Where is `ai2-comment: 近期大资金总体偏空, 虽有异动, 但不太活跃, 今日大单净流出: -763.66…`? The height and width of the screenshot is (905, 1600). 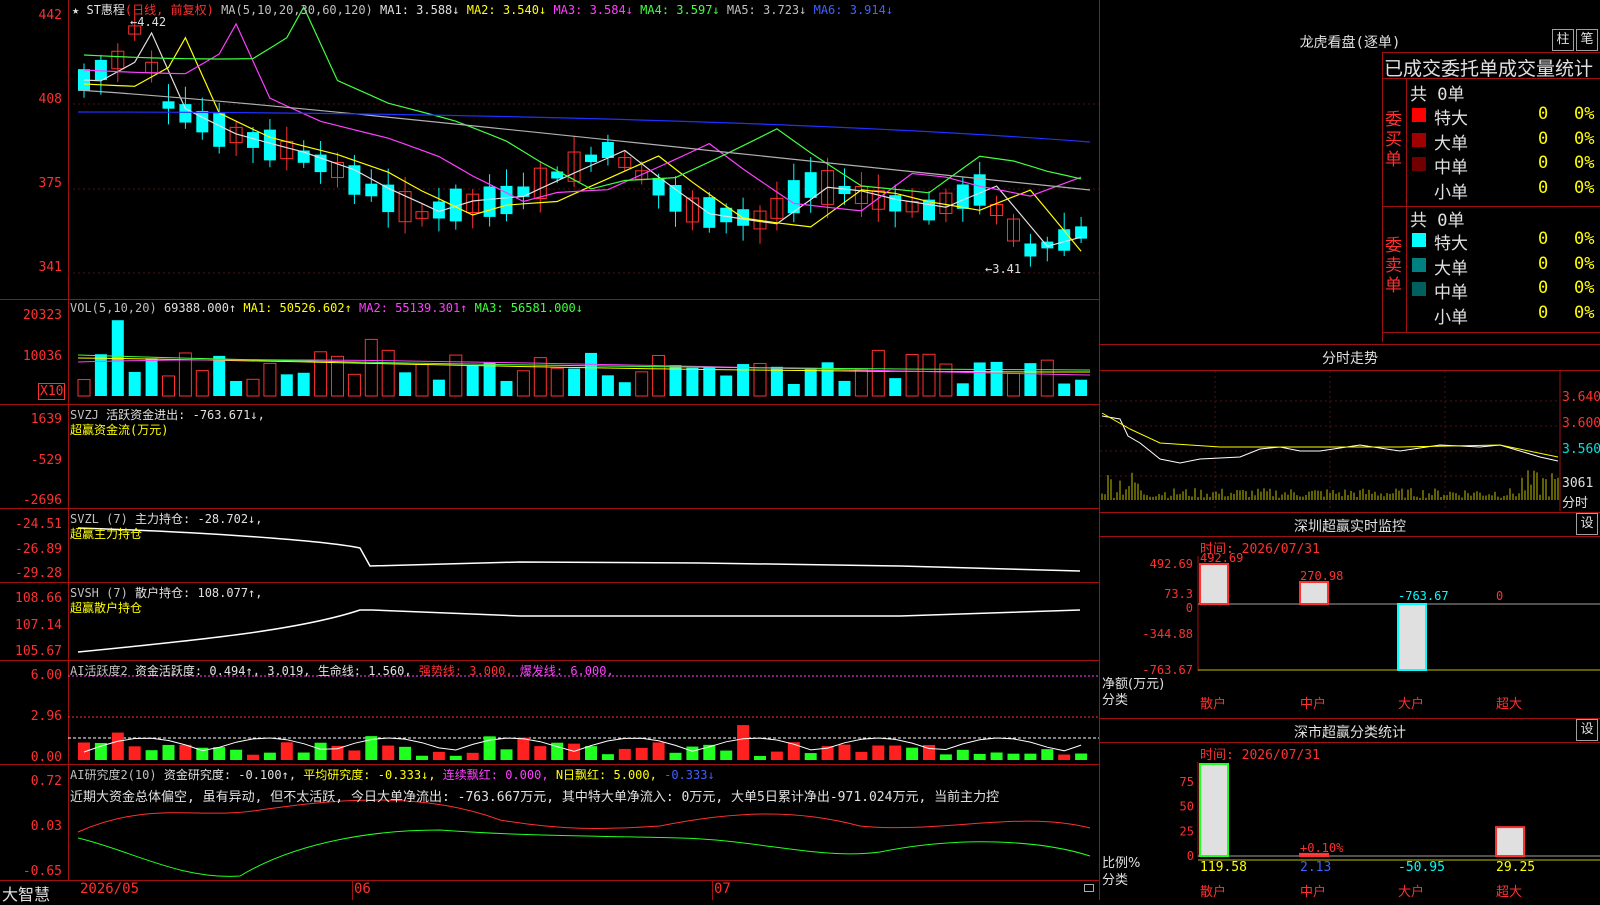 ai2-comment: 近期大资金总体偏空, 虽有异动, 但不太活跃, 今日大单净流出: -763.66… is located at coordinates (535, 797).